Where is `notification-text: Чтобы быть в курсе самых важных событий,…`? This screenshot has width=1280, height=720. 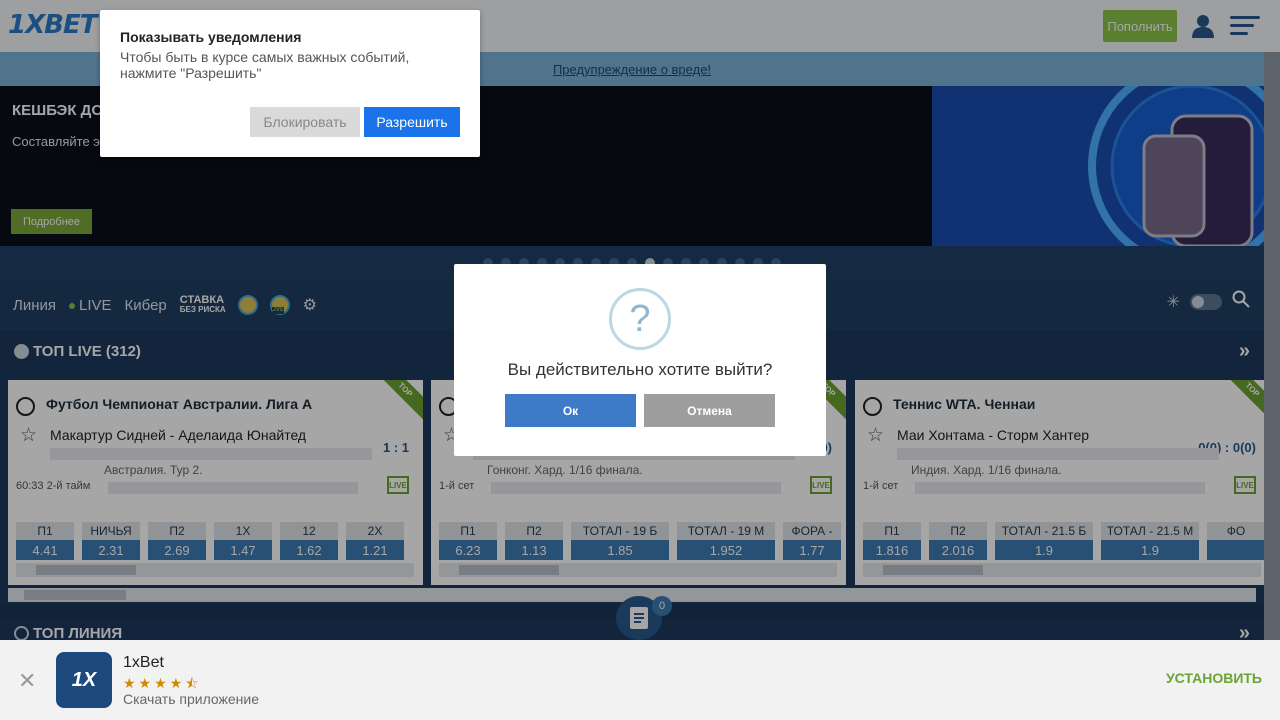
notification-text: Чтобы быть в курсе самых важных событий,… is located at coordinates (265, 65).